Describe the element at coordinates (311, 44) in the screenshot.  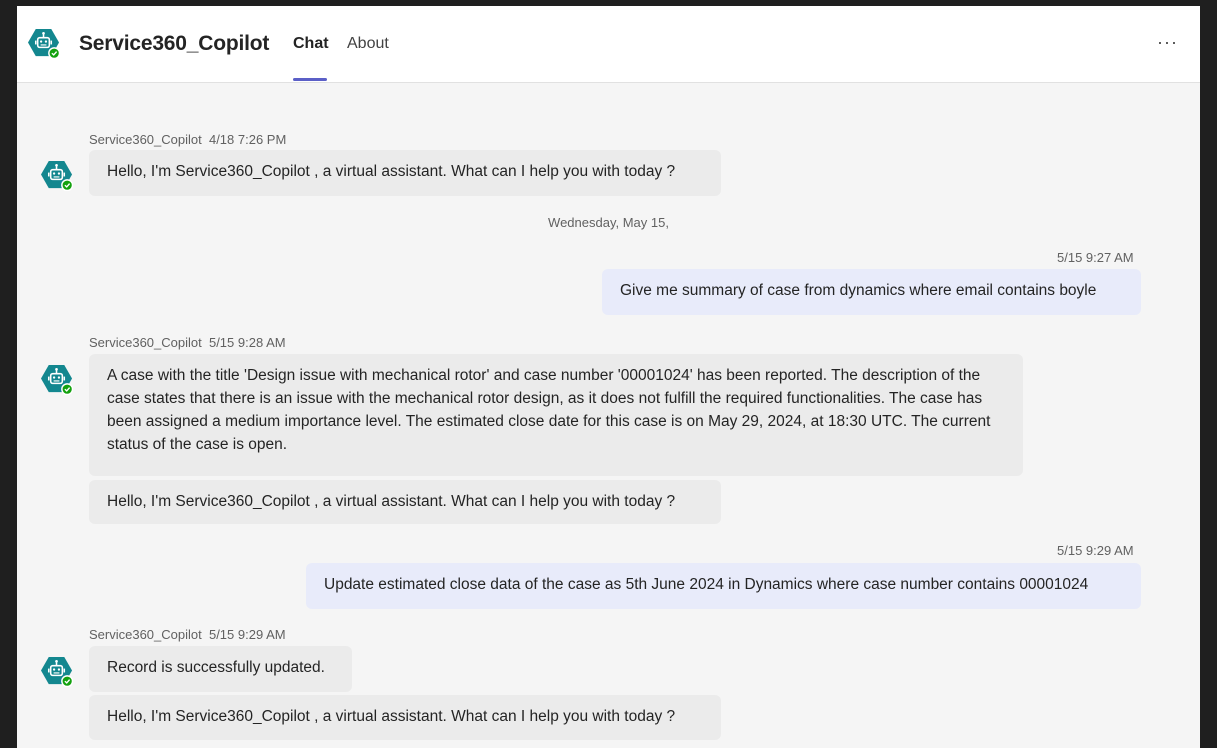
I see `tab-chat: Chat` at that location.